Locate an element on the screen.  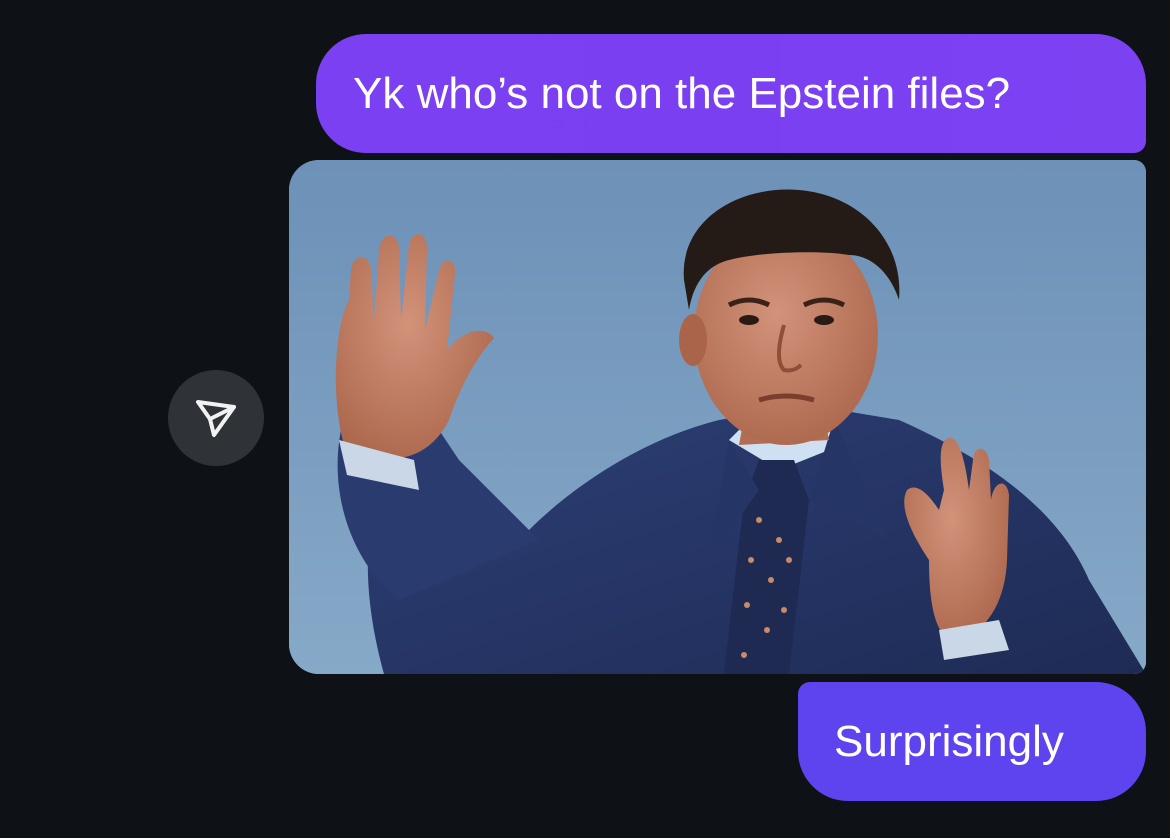
message-bubble-outgoing: Surprisingly is located at coordinates (972, 741).